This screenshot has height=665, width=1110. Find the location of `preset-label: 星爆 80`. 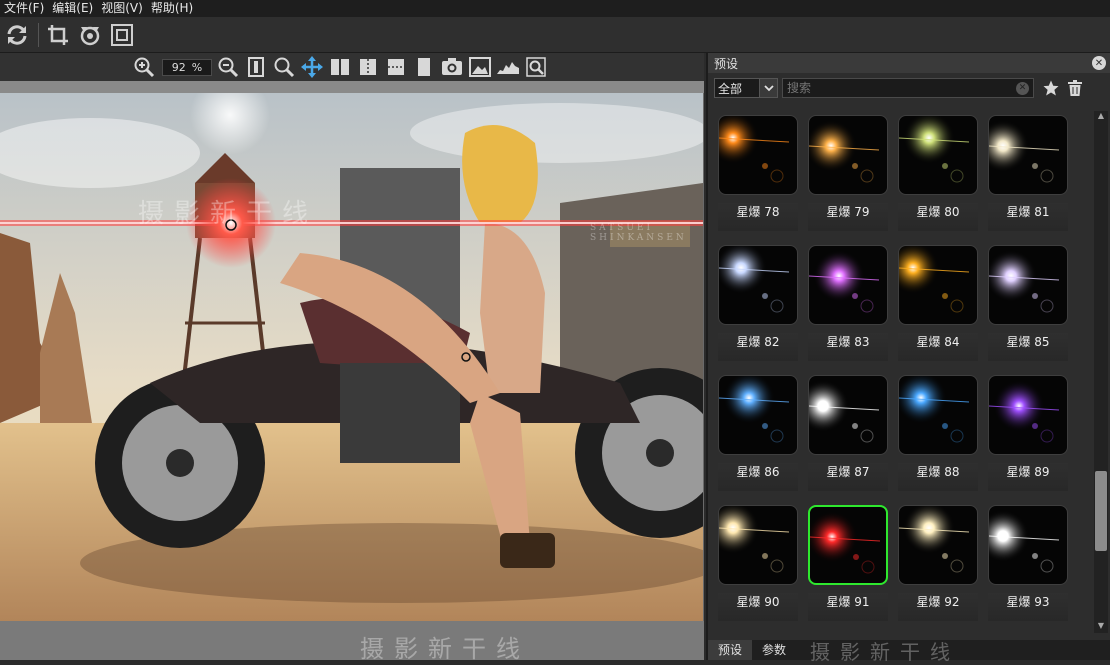

preset-label: 星爆 80 is located at coordinates (938, 217).